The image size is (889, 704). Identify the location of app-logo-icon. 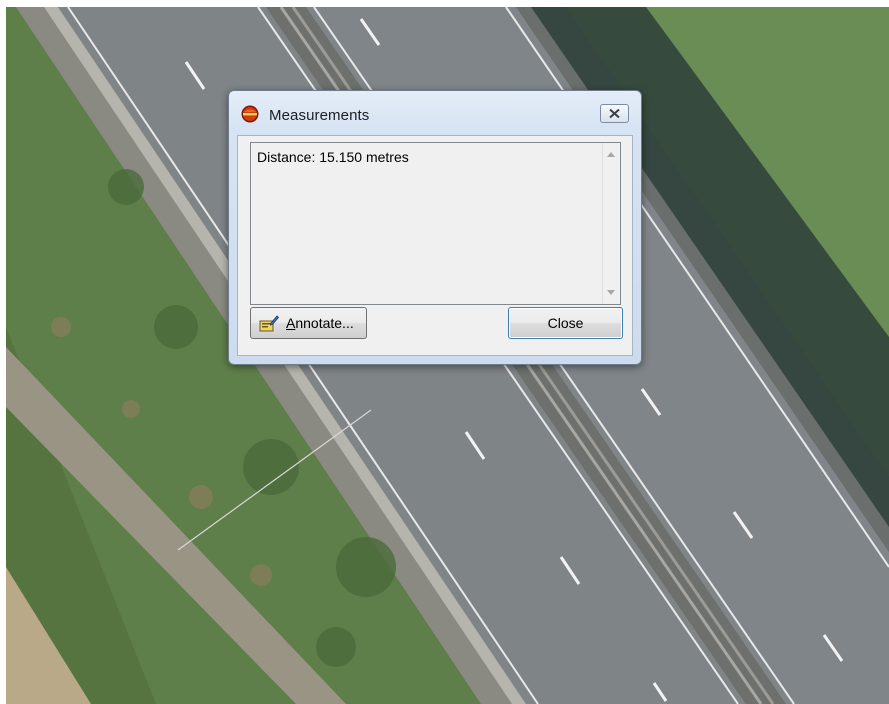
(250, 114).